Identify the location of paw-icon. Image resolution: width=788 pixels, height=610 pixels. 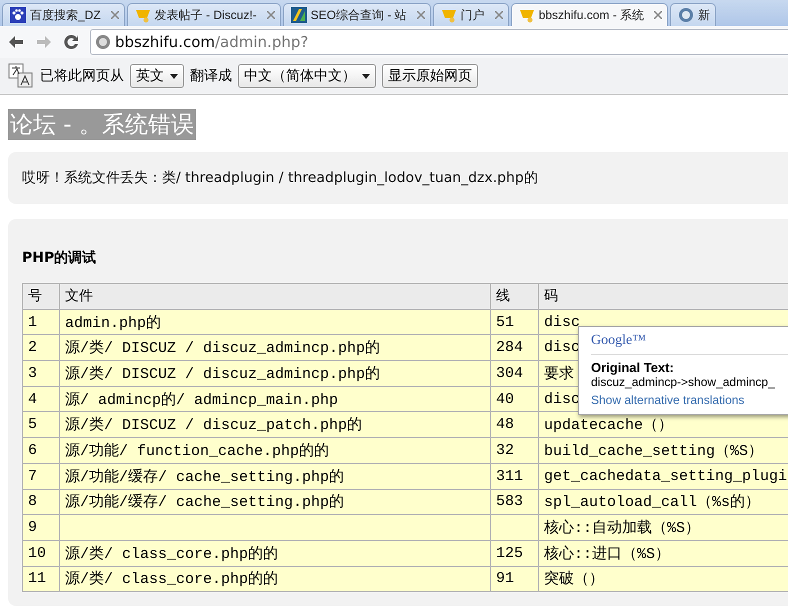
(18, 15).